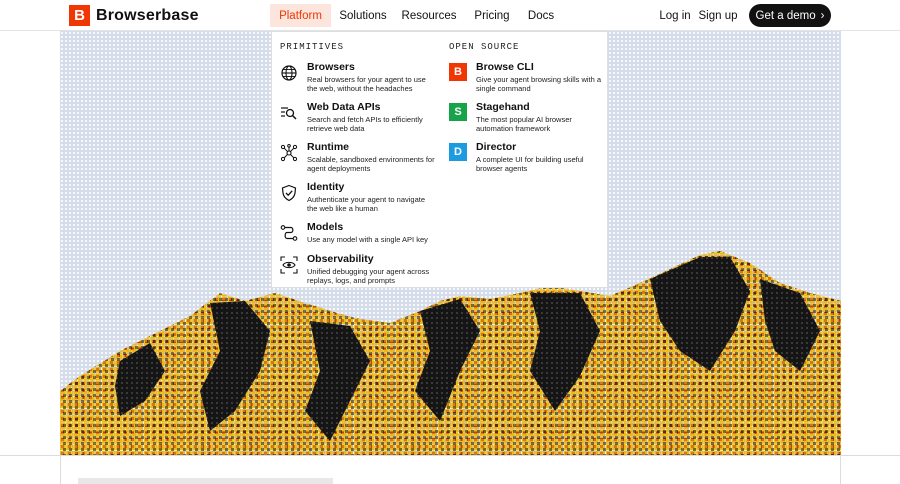 The image size is (900, 484). I want to click on nav-pricing: Pricing, so click(492, 15).